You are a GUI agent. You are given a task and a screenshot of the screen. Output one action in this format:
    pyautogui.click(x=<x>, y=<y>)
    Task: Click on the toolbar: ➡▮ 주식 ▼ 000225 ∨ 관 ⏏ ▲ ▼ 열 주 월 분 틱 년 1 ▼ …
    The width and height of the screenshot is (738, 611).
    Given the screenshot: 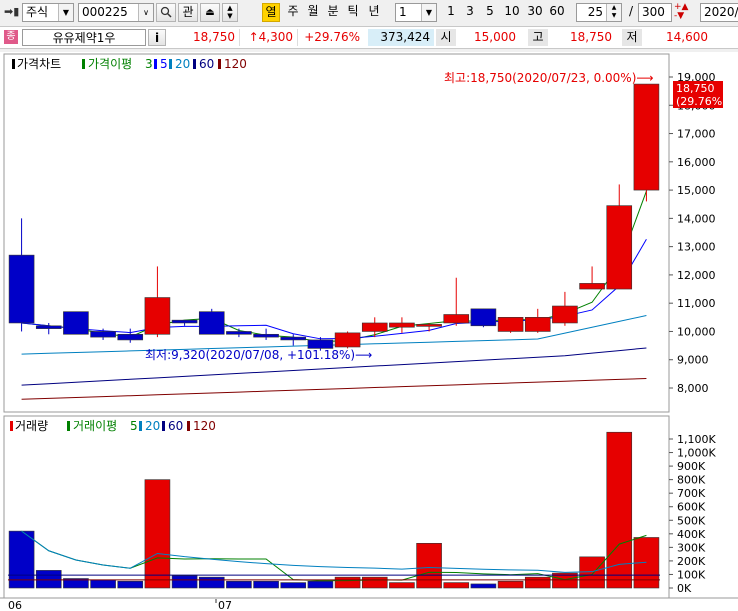 What is the action you would take?
    pyautogui.click(x=369, y=13)
    